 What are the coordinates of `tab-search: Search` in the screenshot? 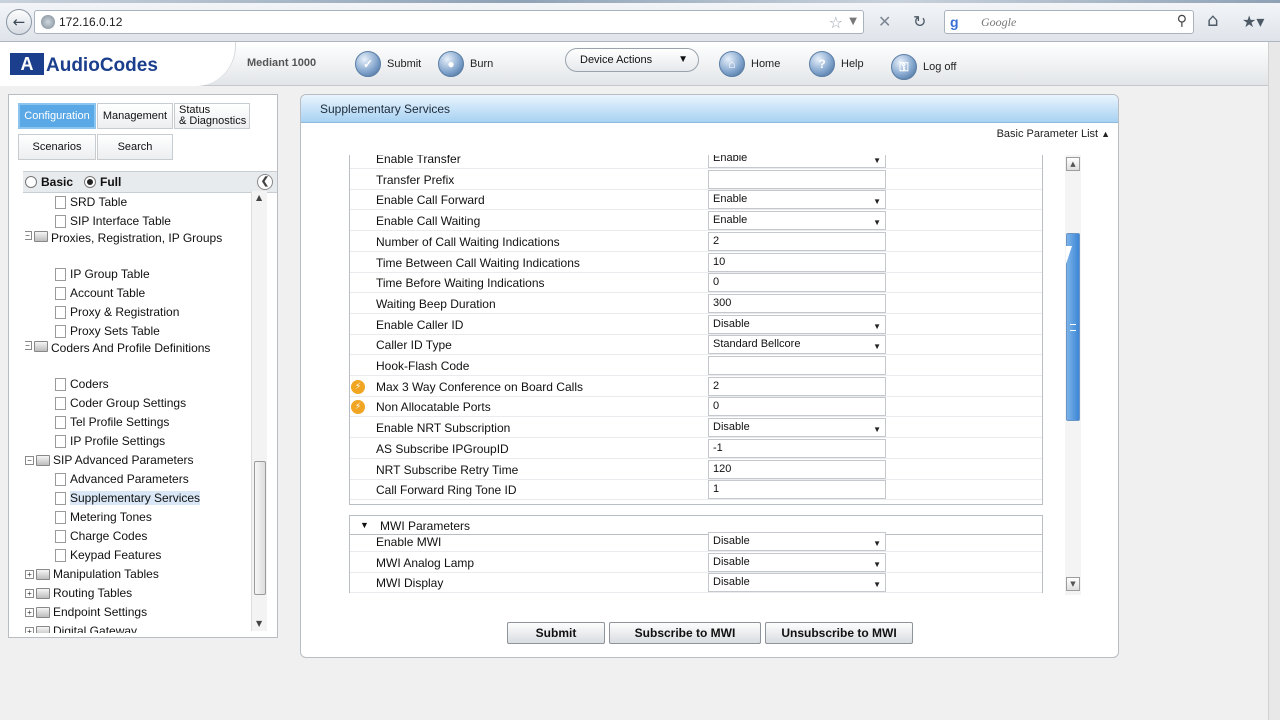 It's located at (135, 147).